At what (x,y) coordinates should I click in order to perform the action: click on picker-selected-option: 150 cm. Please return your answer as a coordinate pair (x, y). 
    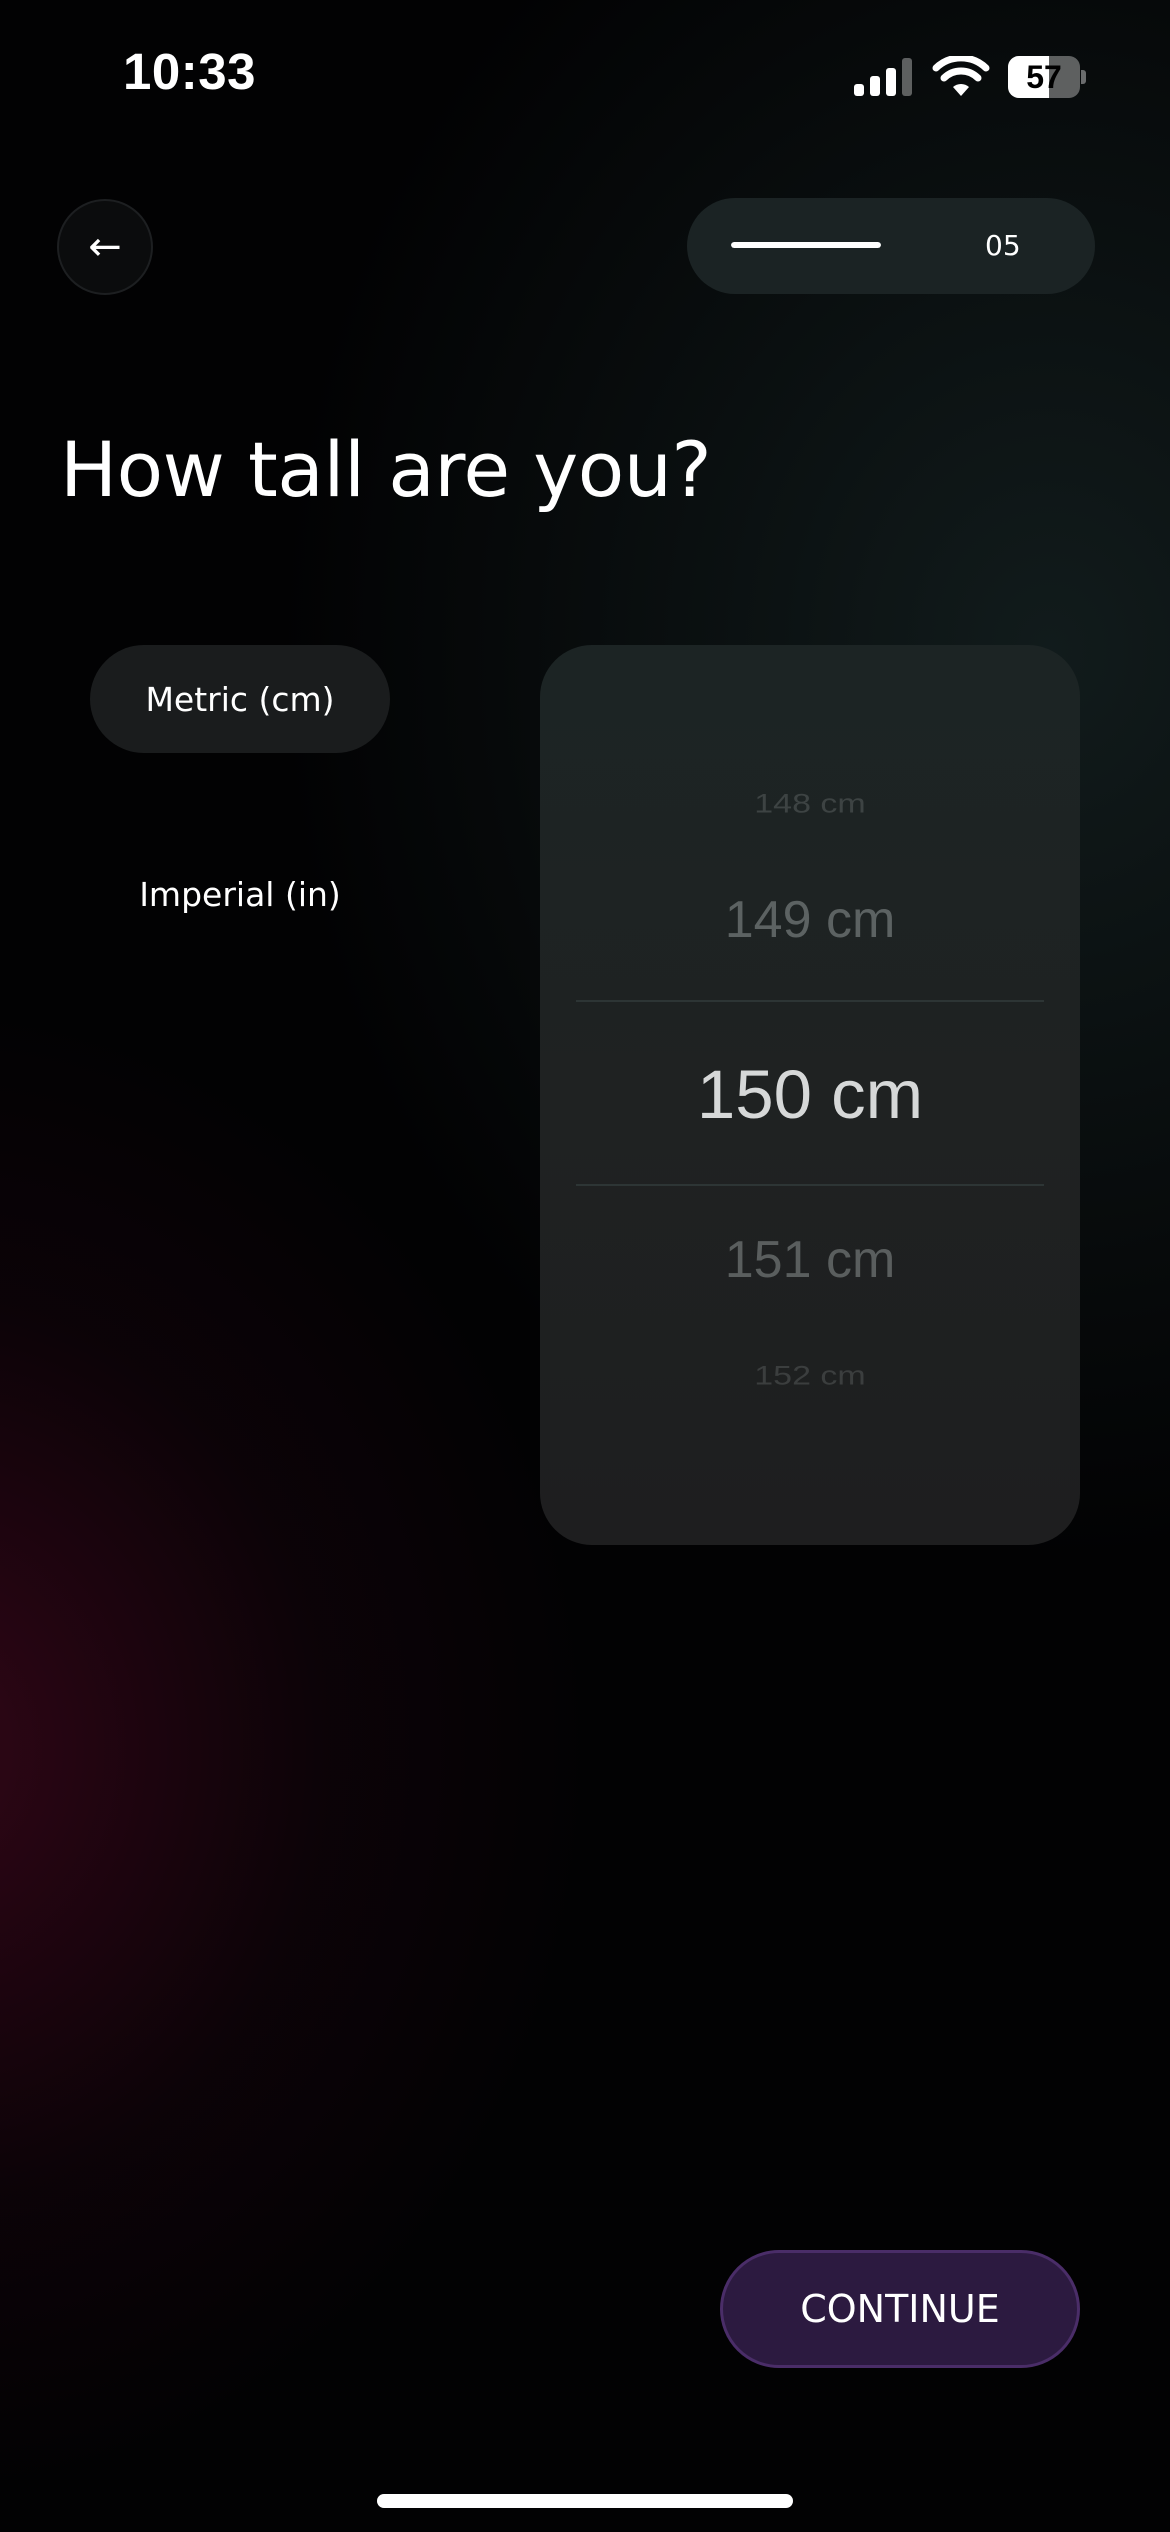
    Looking at the image, I should click on (810, 1094).